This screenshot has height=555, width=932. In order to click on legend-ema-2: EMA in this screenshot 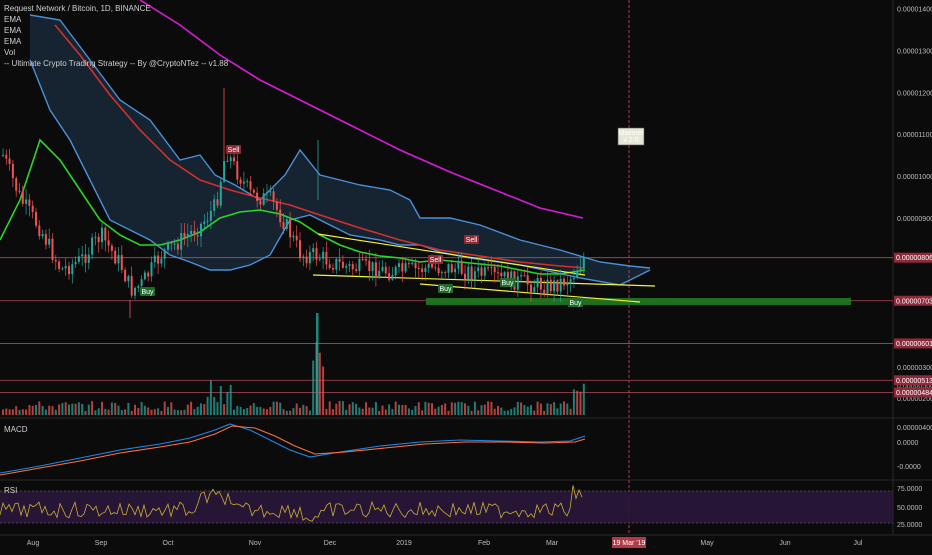, I will do `click(116, 30)`.